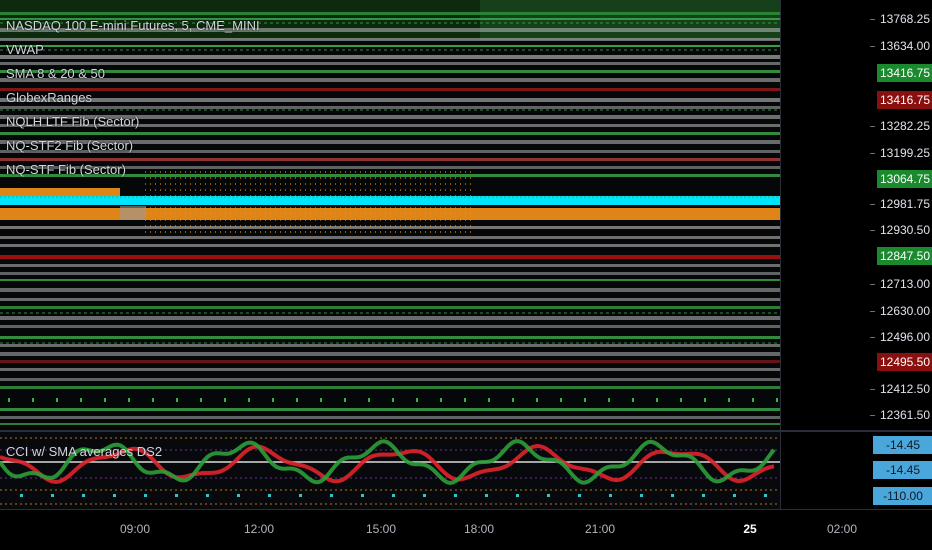 This screenshot has width=932, height=550. I want to click on price-label-red-marker: 13416.75, so click(904, 100).